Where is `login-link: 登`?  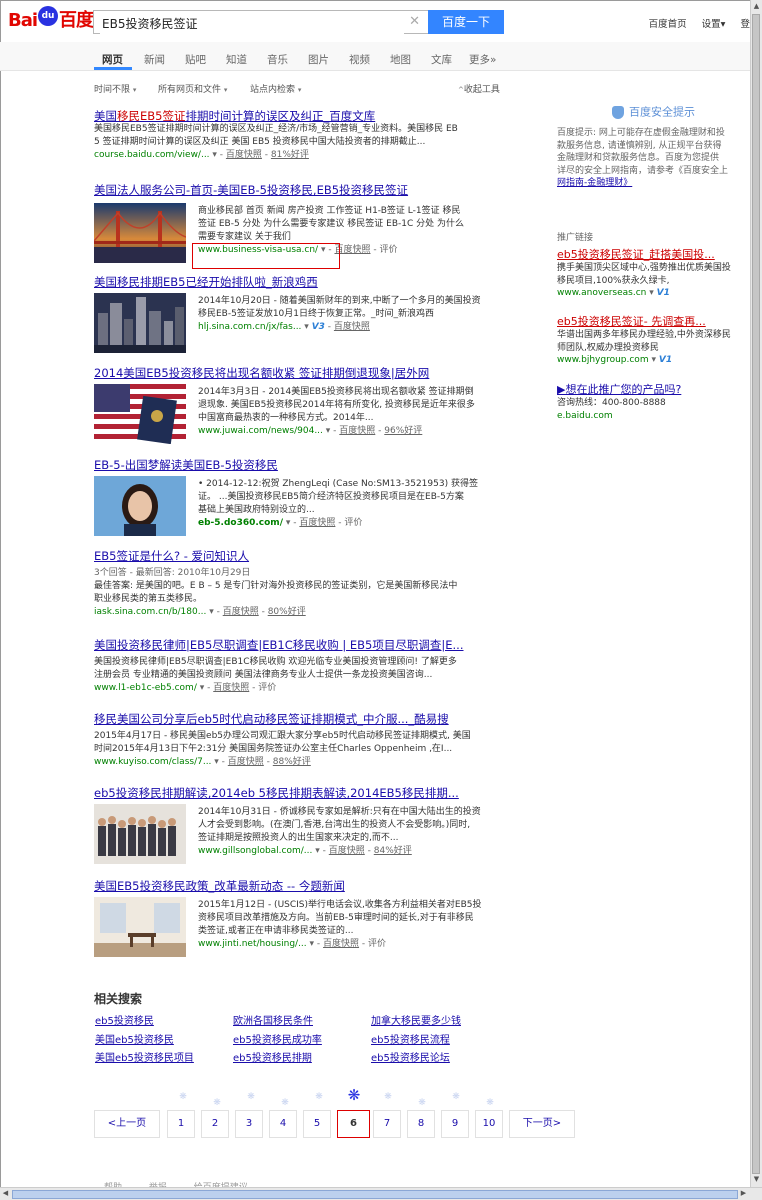
login-link: 登 is located at coordinates (745, 24).